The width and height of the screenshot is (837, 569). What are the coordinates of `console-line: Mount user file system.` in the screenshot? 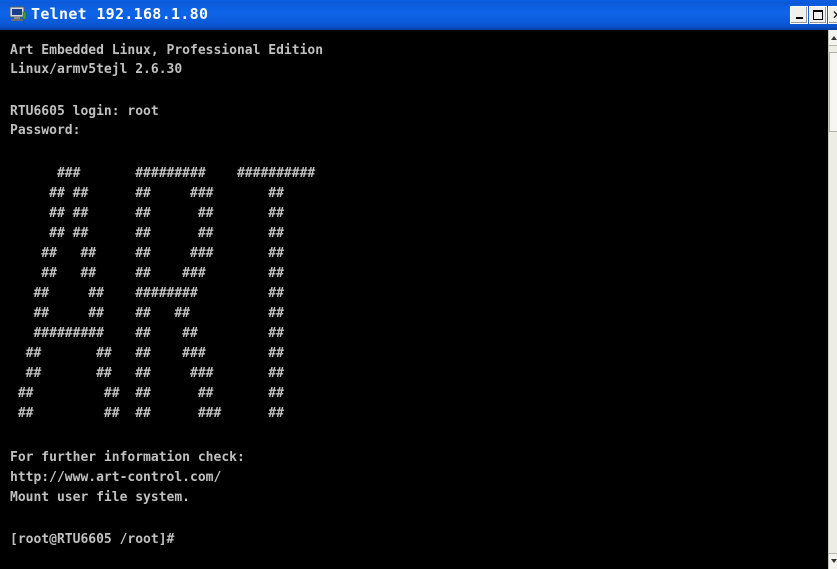 It's located at (100, 497).